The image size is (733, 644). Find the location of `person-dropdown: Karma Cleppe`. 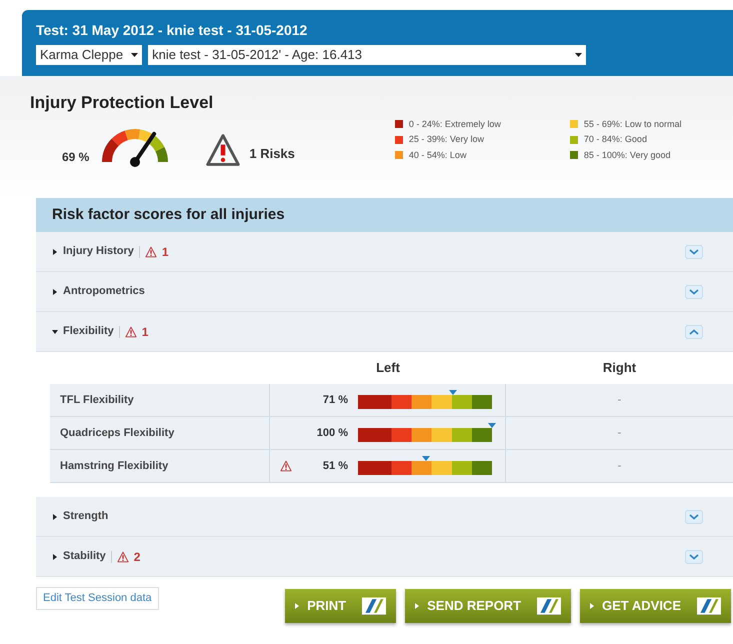

person-dropdown: Karma Cleppe is located at coordinates (89, 55).